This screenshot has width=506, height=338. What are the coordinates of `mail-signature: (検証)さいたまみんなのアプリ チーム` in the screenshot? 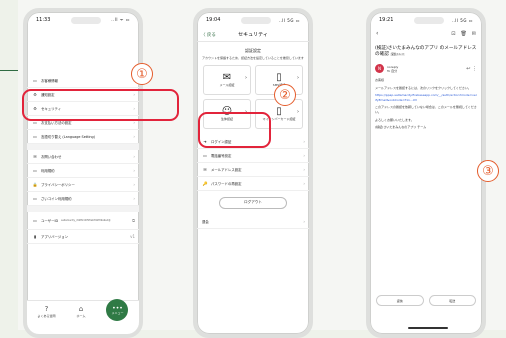 It's located at (401, 127).